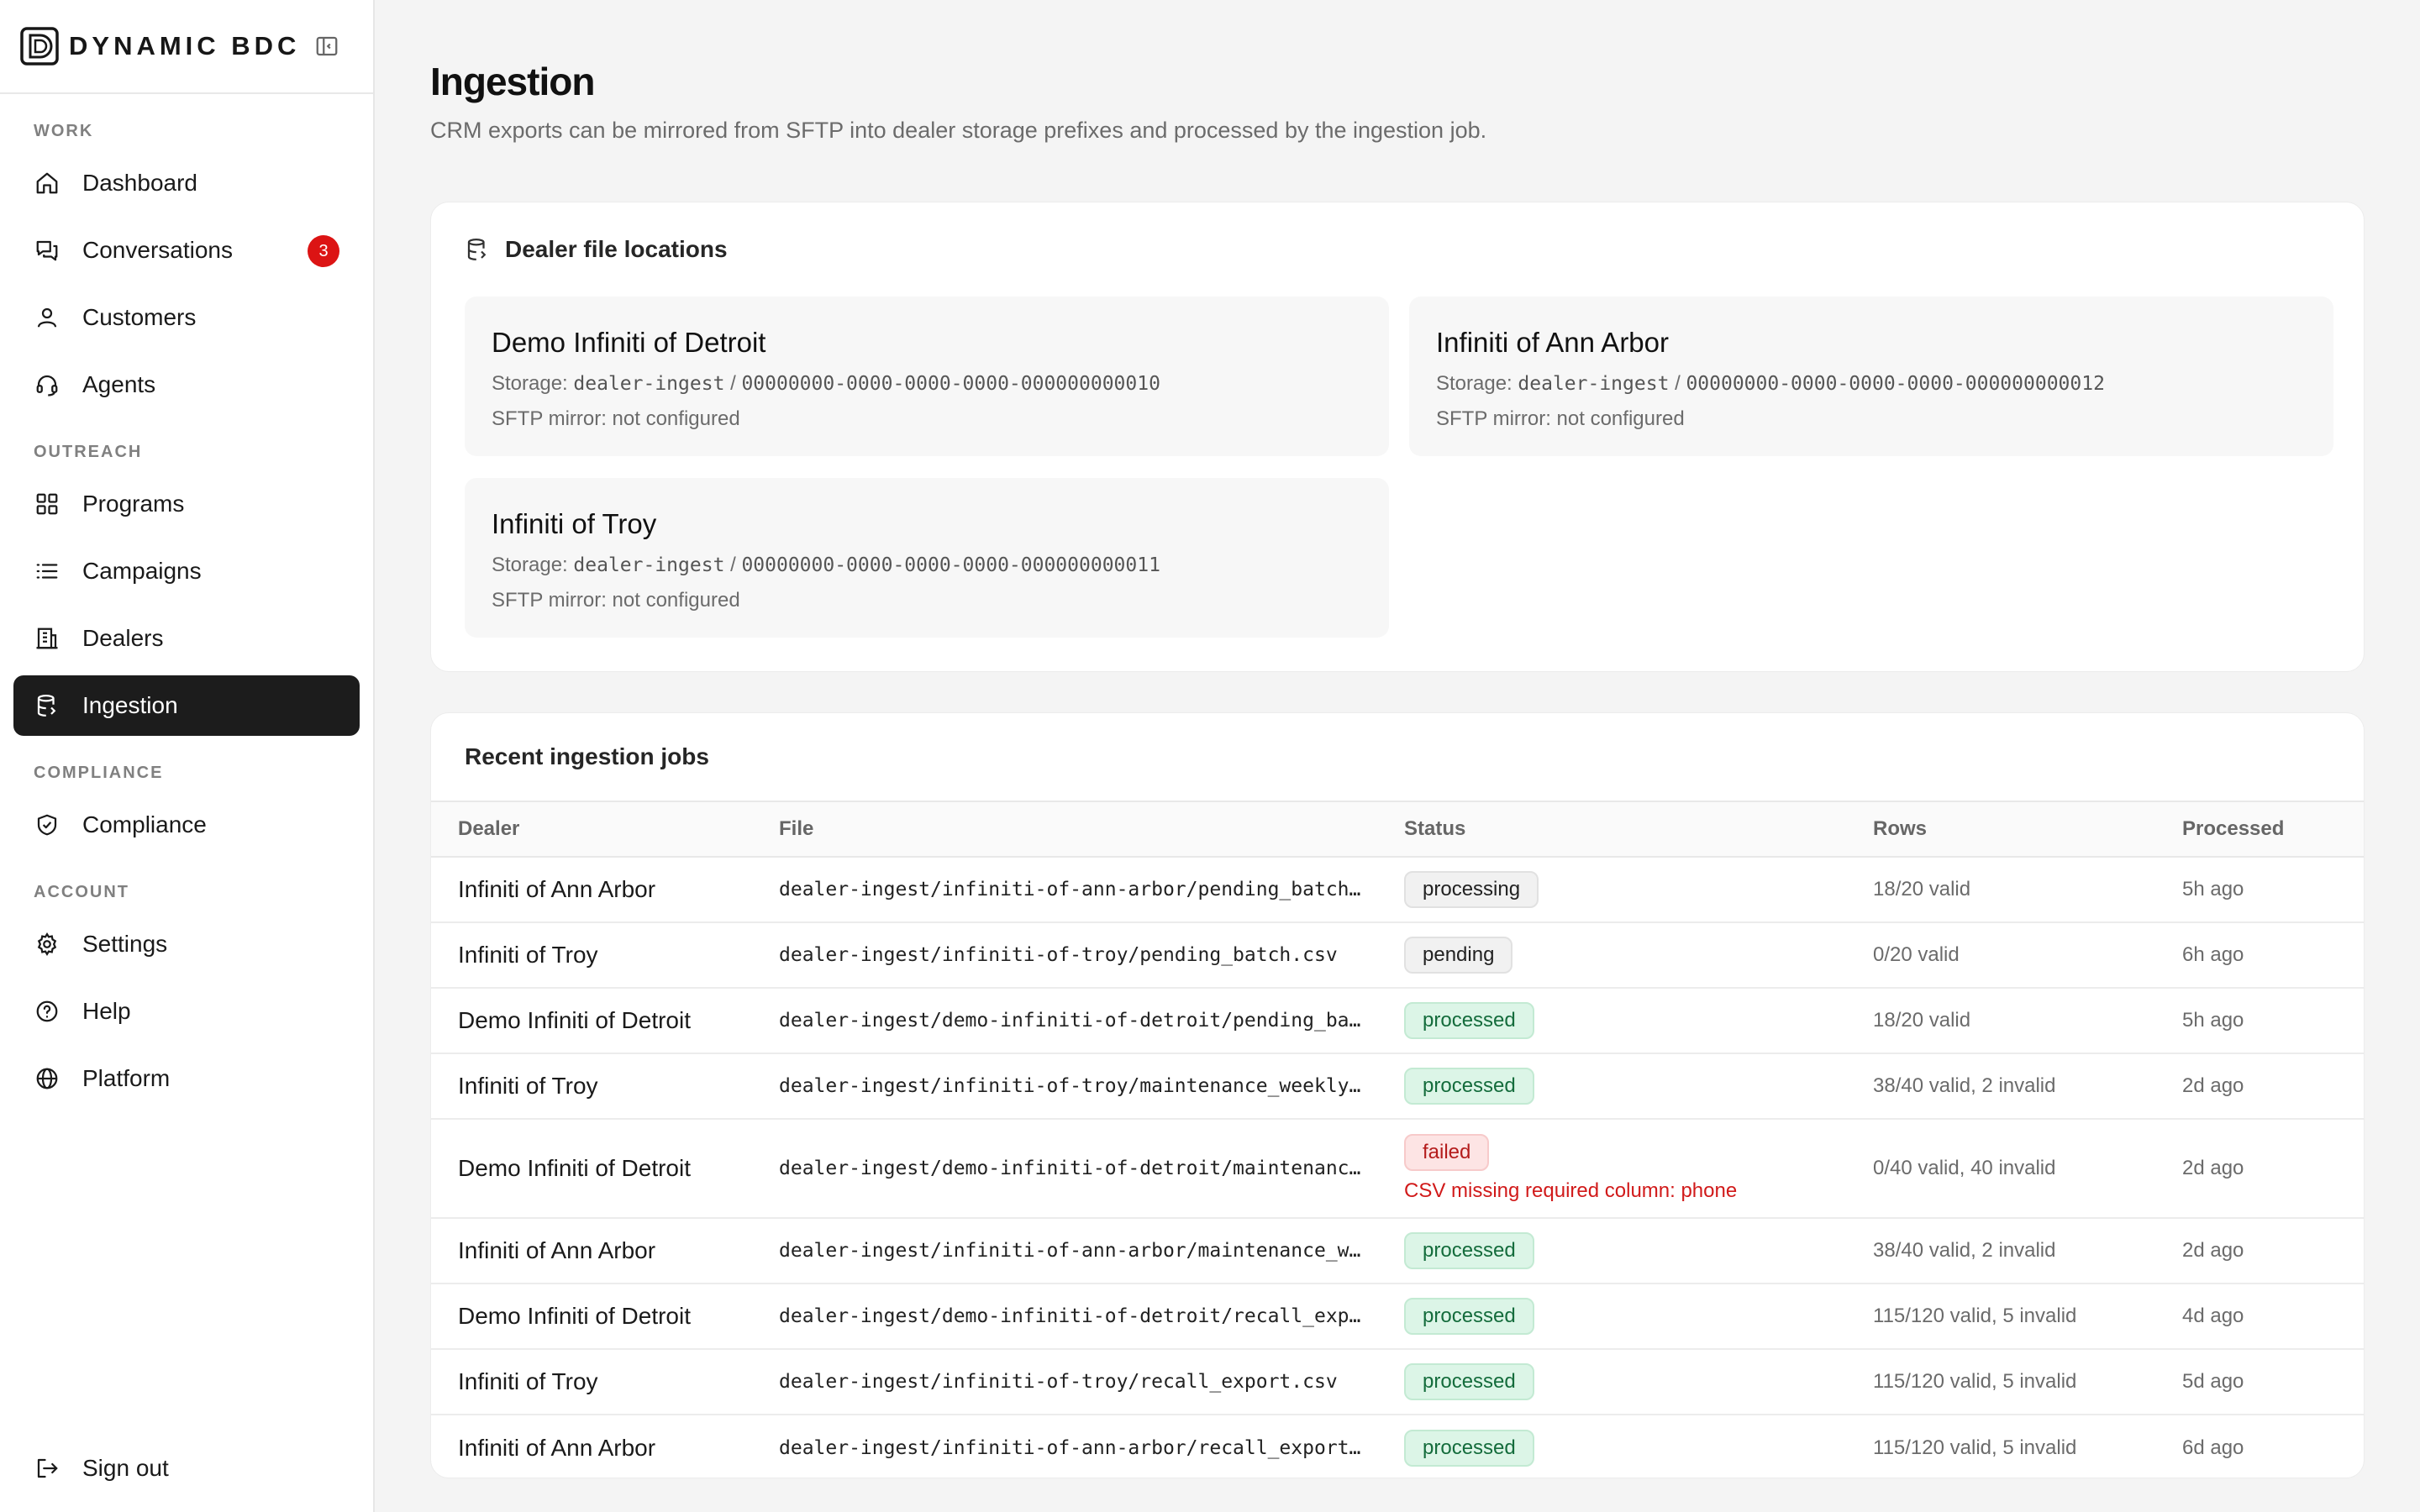  I want to click on recent-ingestion-jobs-title: Recent ingestion jobs, so click(587, 756).